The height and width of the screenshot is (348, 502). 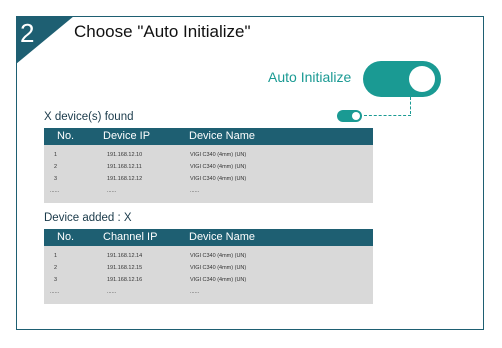 I want to click on cell-ip: 191.168.12.14, so click(x=125, y=256).